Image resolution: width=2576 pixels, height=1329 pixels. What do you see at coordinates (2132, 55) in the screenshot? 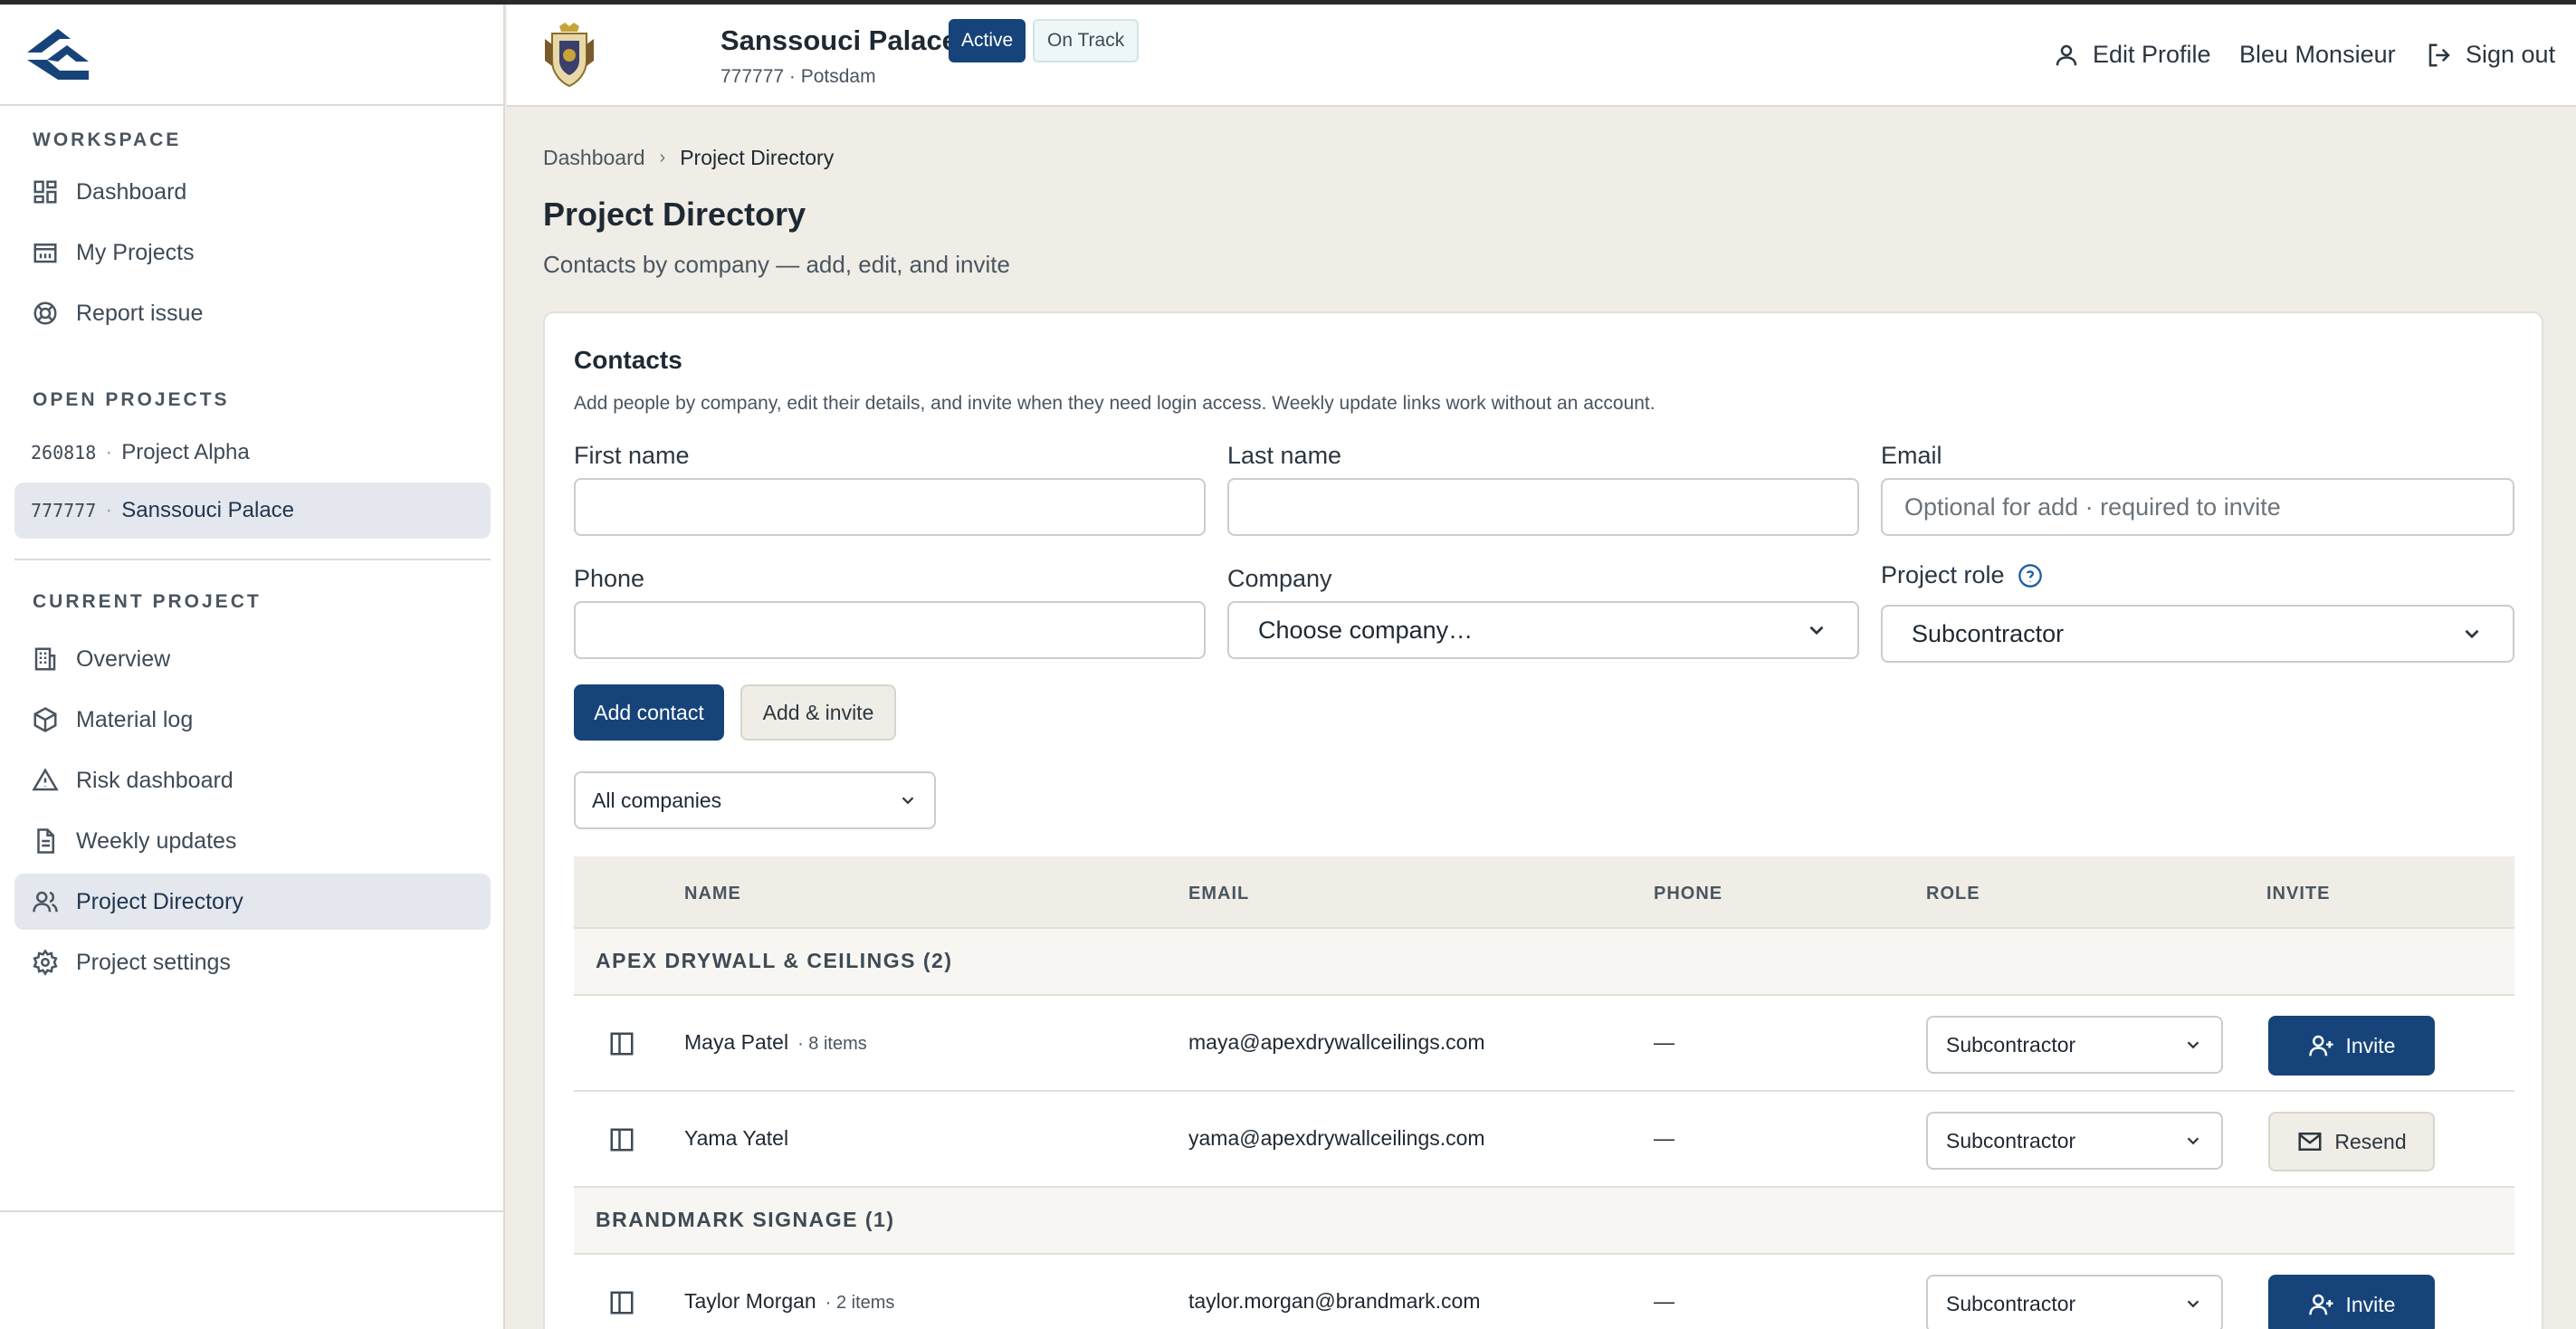
I see `edit-profile-link: Edit Profile` at bounding box center [2132, 55].